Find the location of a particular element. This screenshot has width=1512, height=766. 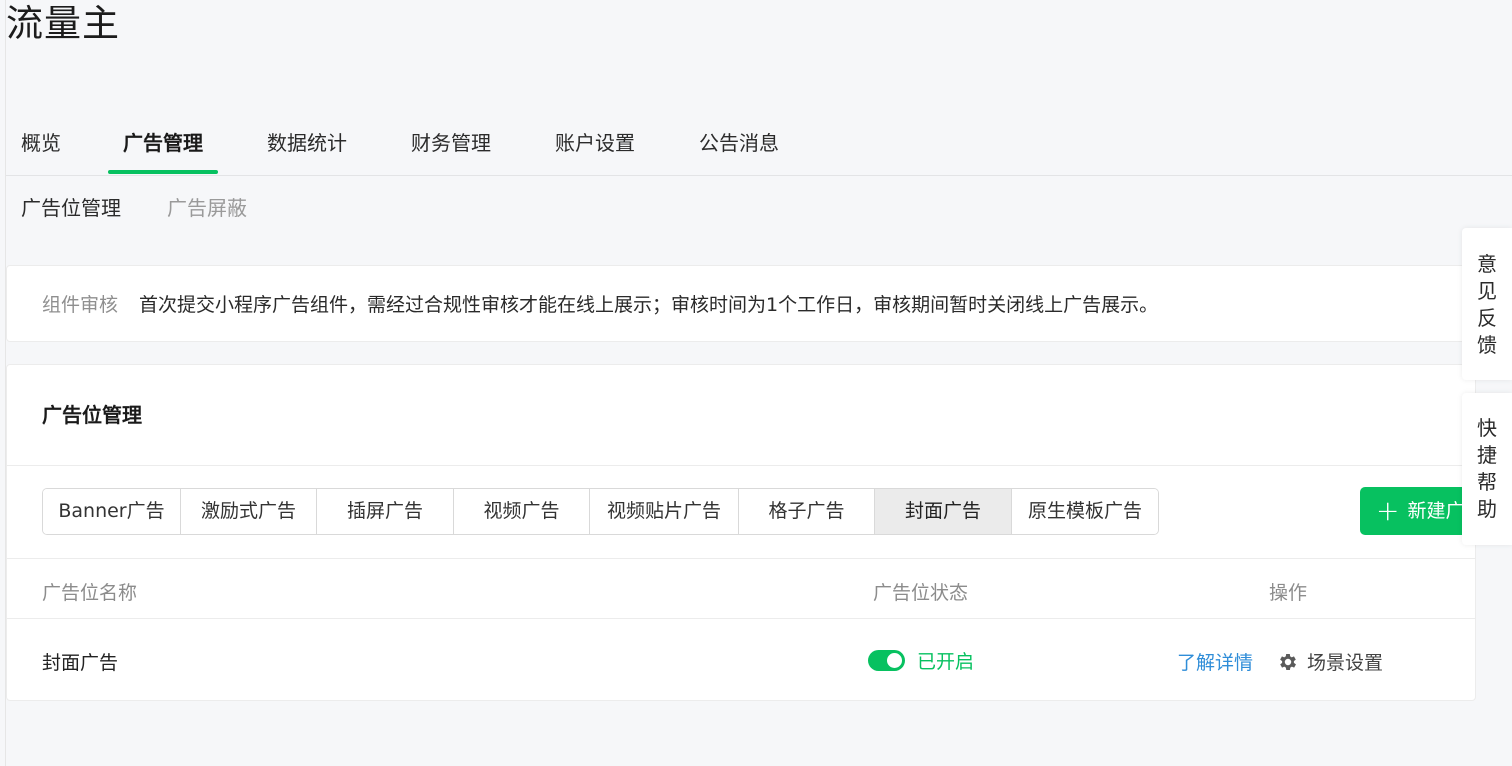

scene-settings-button: 场景设置 is located at coordinates (1330, 661).